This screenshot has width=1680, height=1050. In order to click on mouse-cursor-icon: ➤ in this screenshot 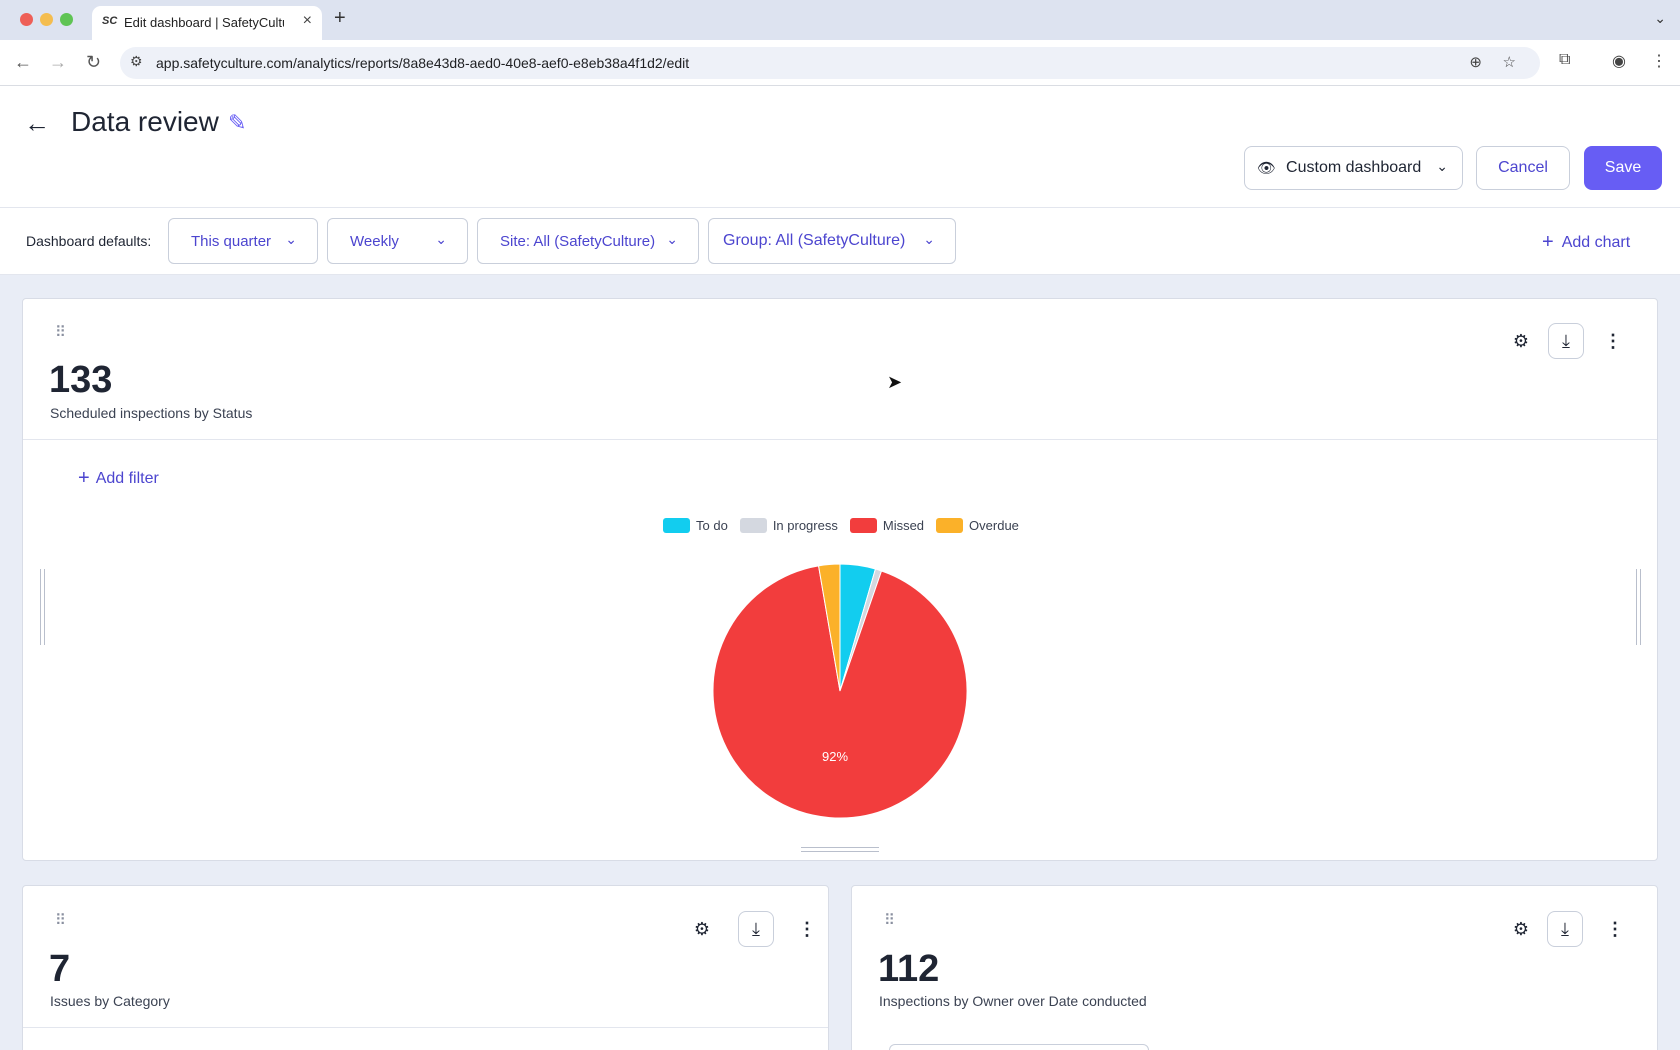, I will do `click(895, 382)`.